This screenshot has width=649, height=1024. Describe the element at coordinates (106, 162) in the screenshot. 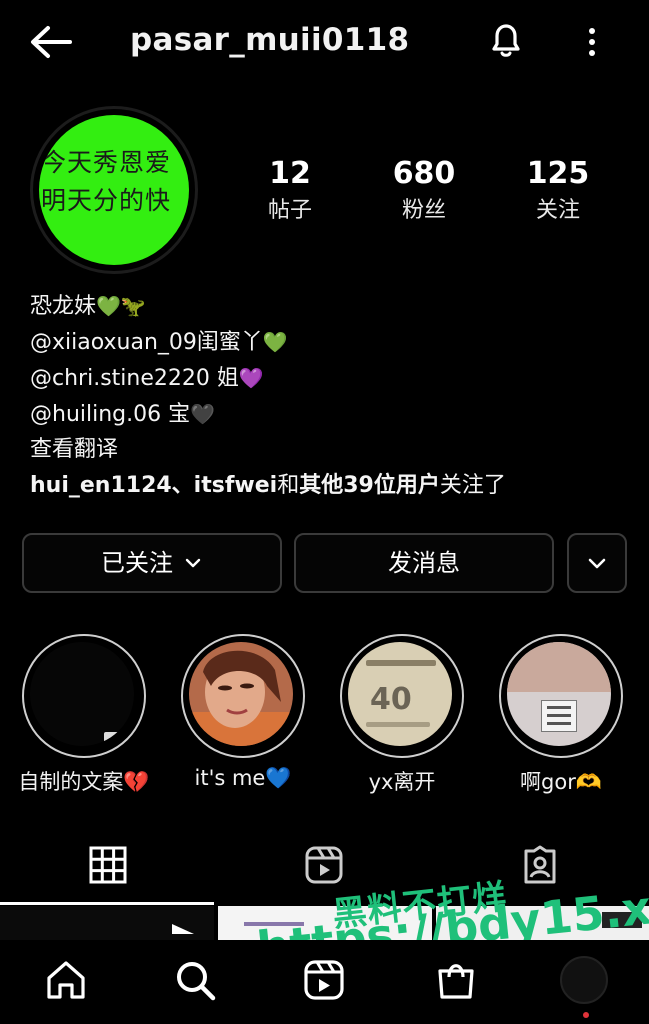

I see `avatar-text-line-1: 今天秀恩爱` at that location.